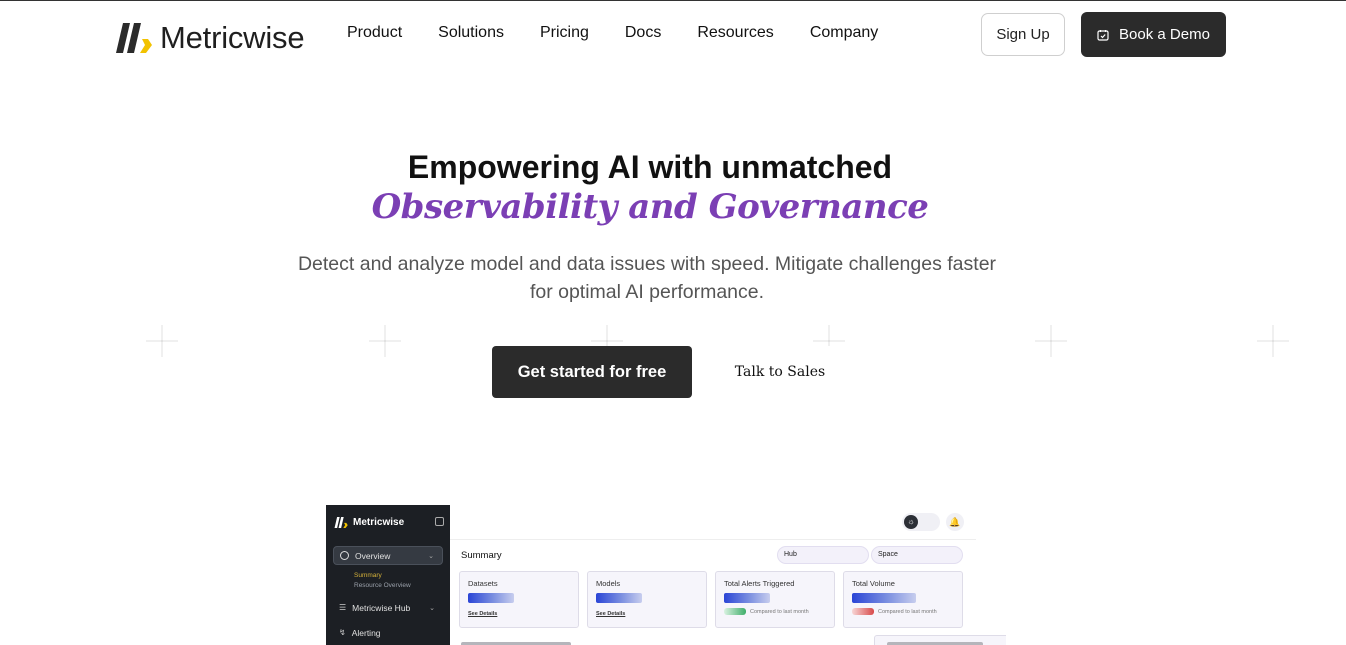  Describe the element at coordinates (1103, 35) in the screenshot. I see `calendar-check-icon` at that location.